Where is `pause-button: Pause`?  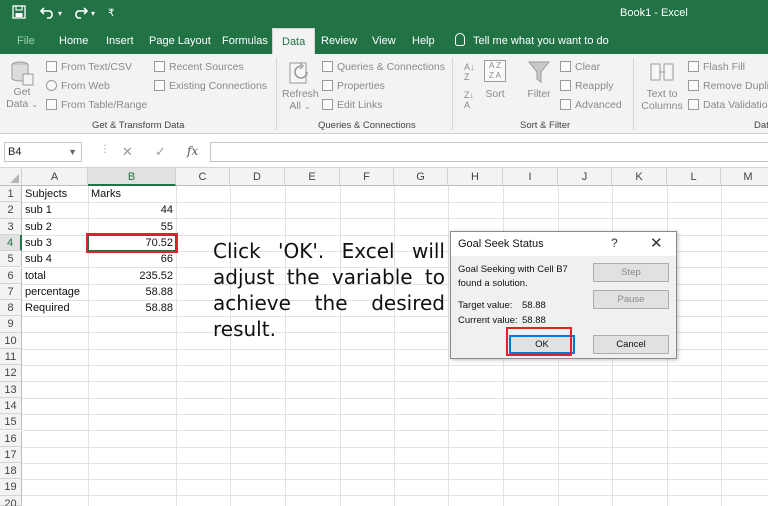 pause-button: Pause is located at coordinates (631, 299).